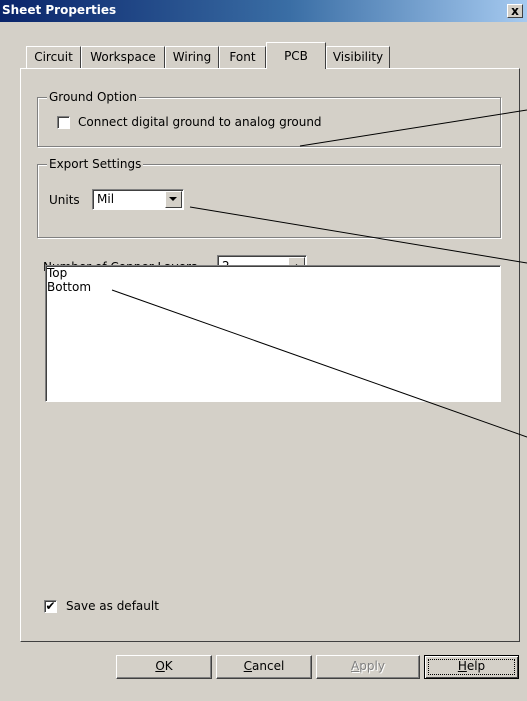 The image size is (527, 701). I want to click on close-button: x, so click(515, 11).